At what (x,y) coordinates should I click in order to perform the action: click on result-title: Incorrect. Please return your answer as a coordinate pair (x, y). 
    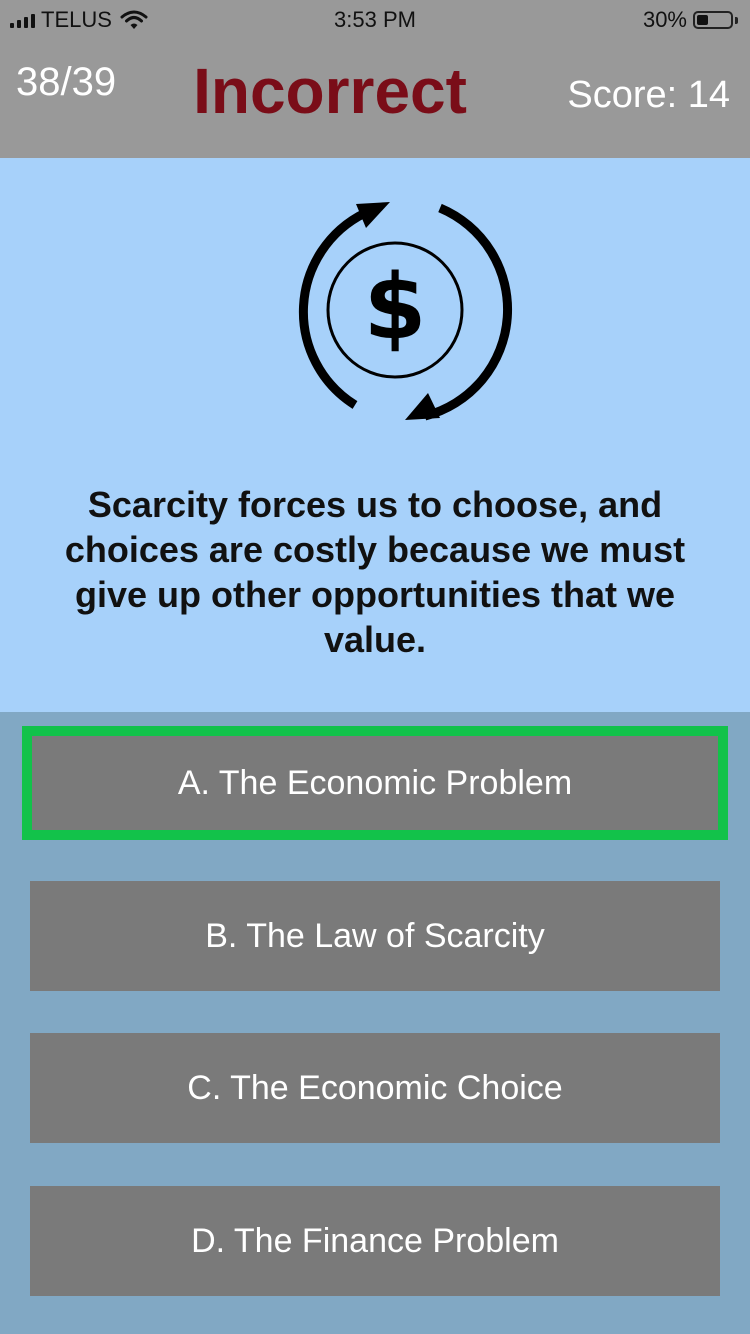
    Looking at the image, I should click on (330, 91).